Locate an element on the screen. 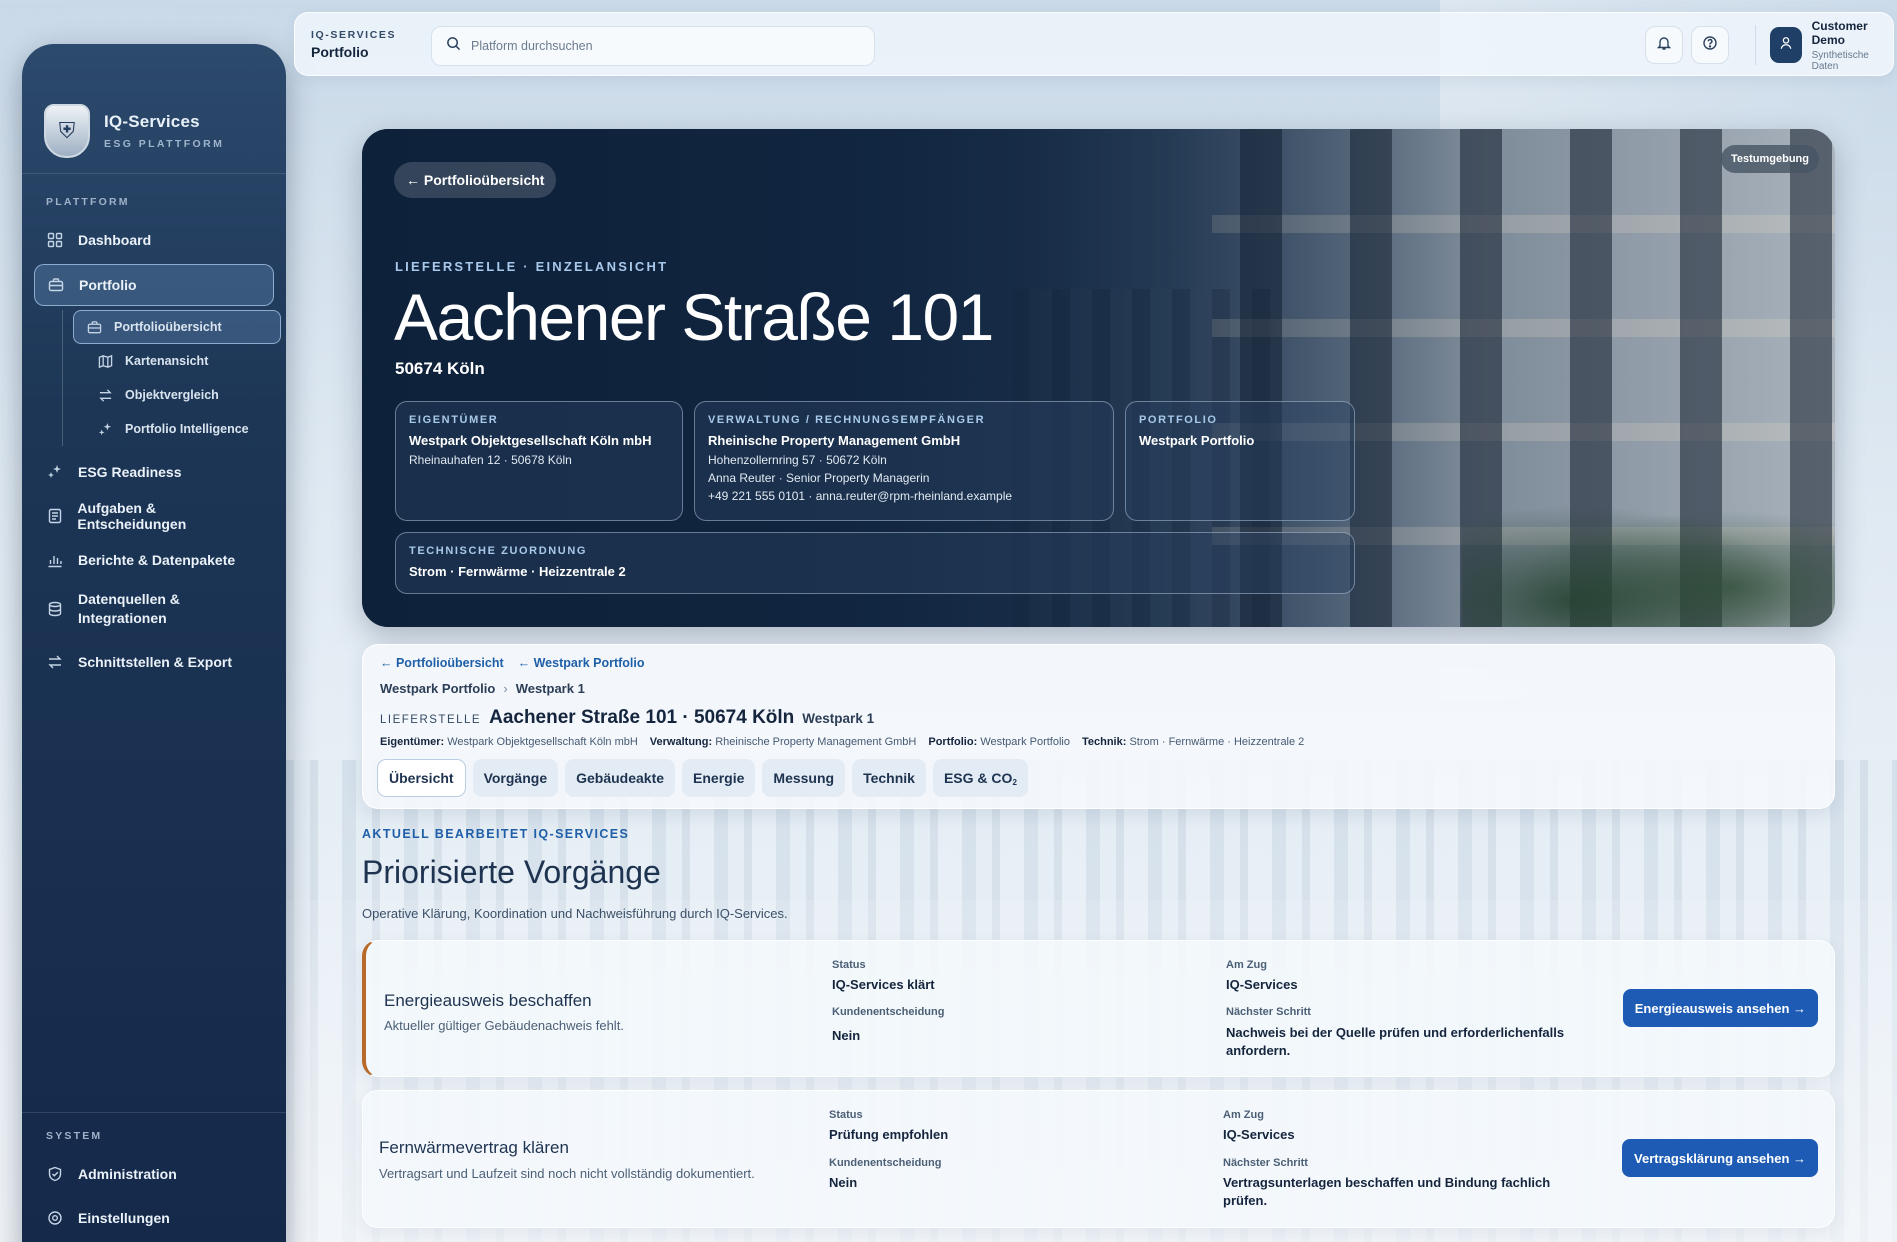  search-box is located at coordinates (653, 46).